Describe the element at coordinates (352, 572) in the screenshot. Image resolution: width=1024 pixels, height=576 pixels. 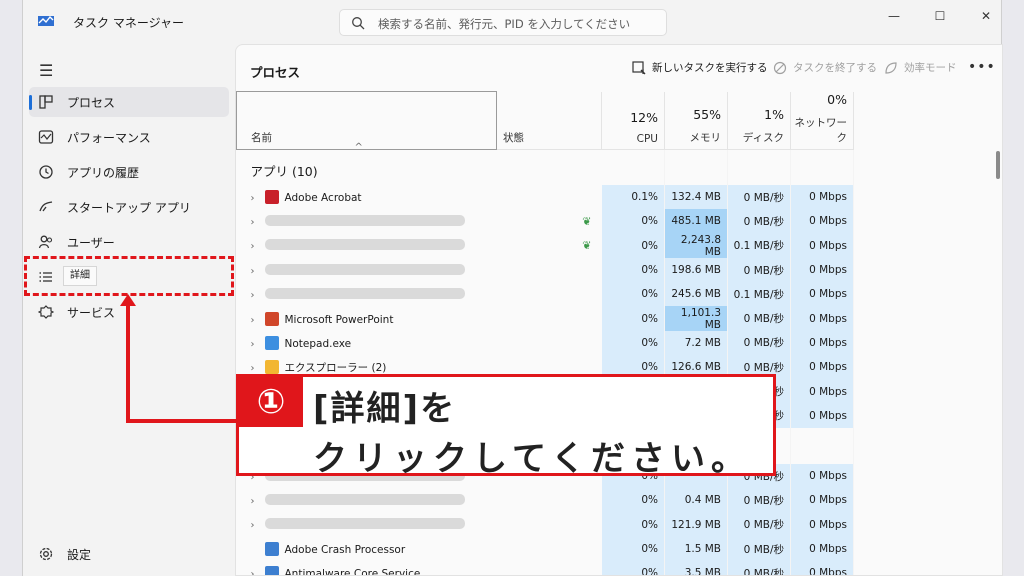
I see `process-name: Antimalware Core Service` at that location.